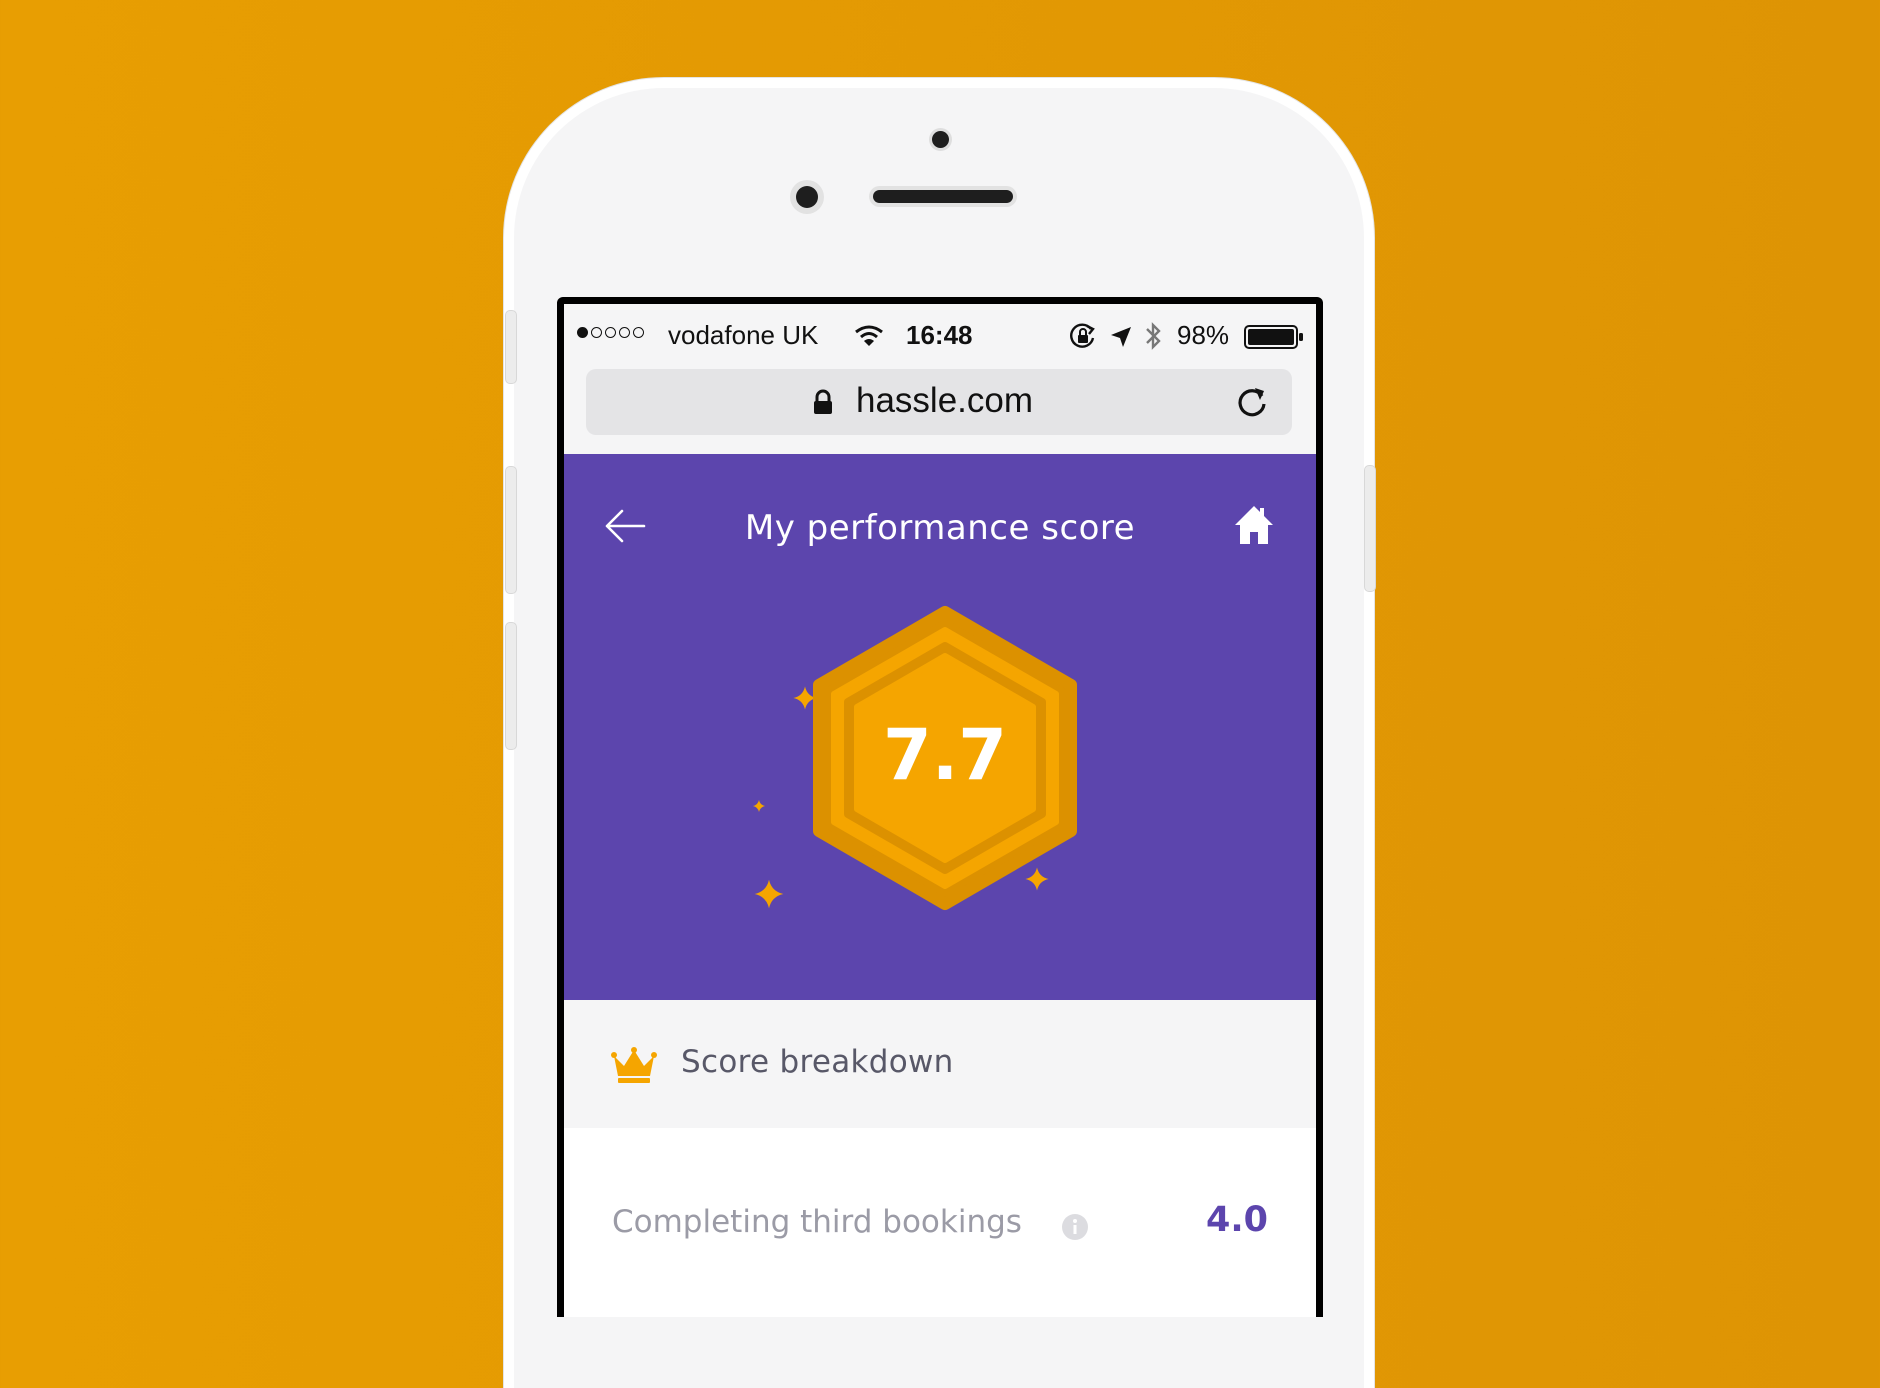 This screenshot has height=1388, width=1880. Describe the element at coordinates (610, 332) in the screenshot. I see `signal-strength` at that location.